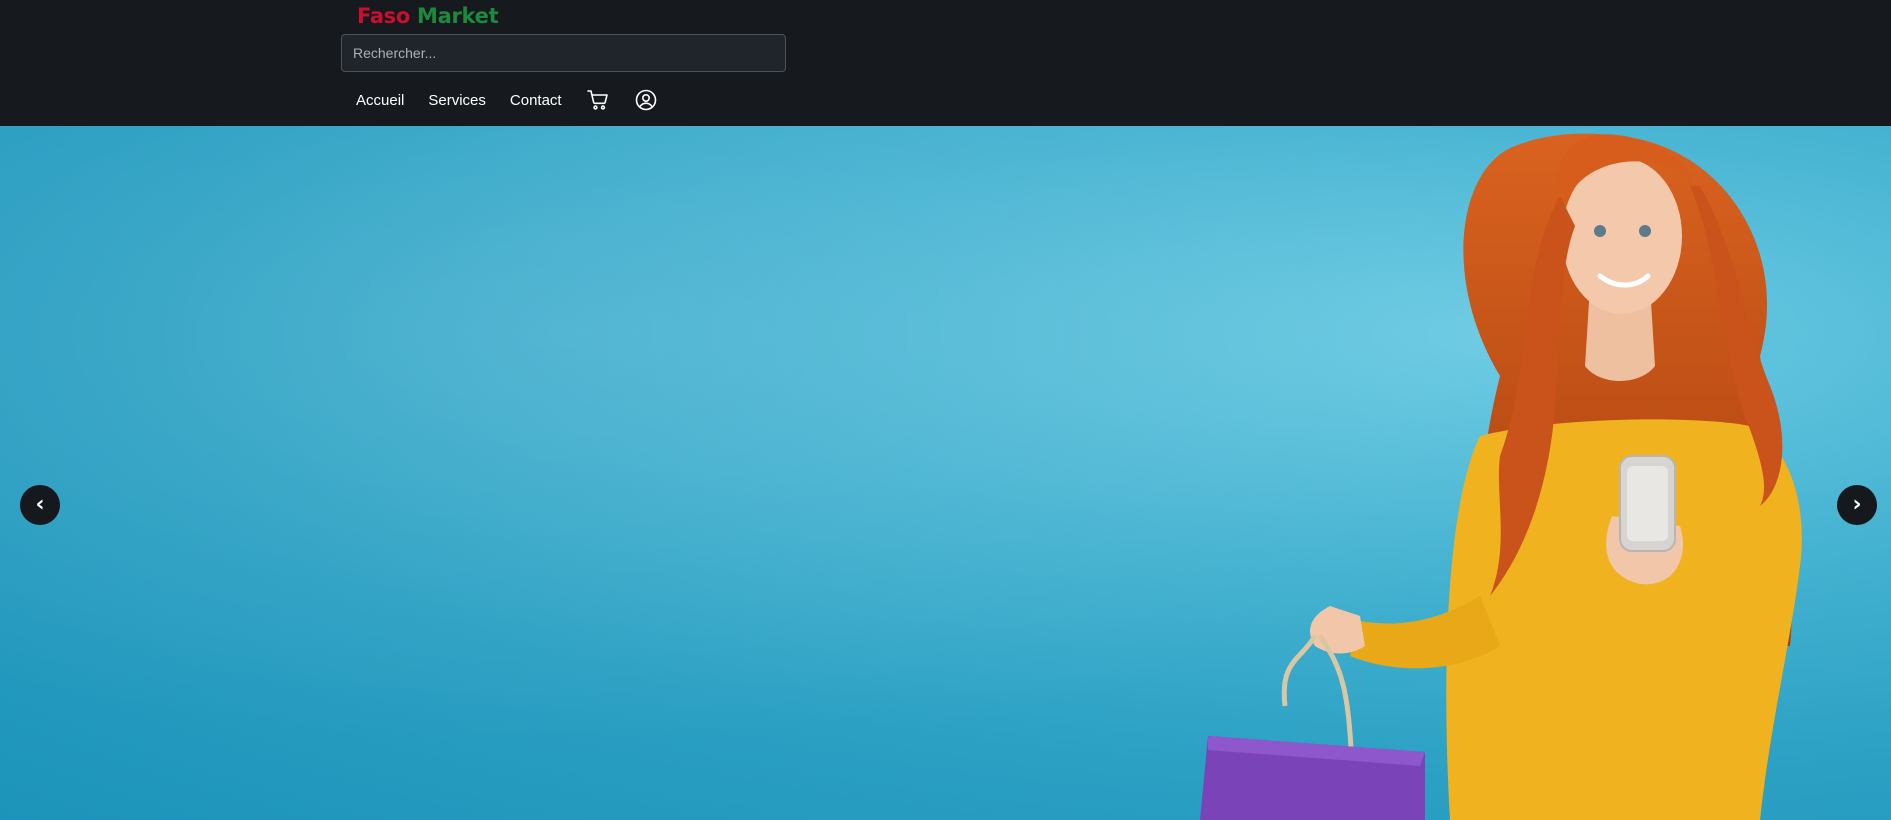  Describe the element at coordinates (646, 100) in the screenshot. I see `user-circle-icon` at that location.